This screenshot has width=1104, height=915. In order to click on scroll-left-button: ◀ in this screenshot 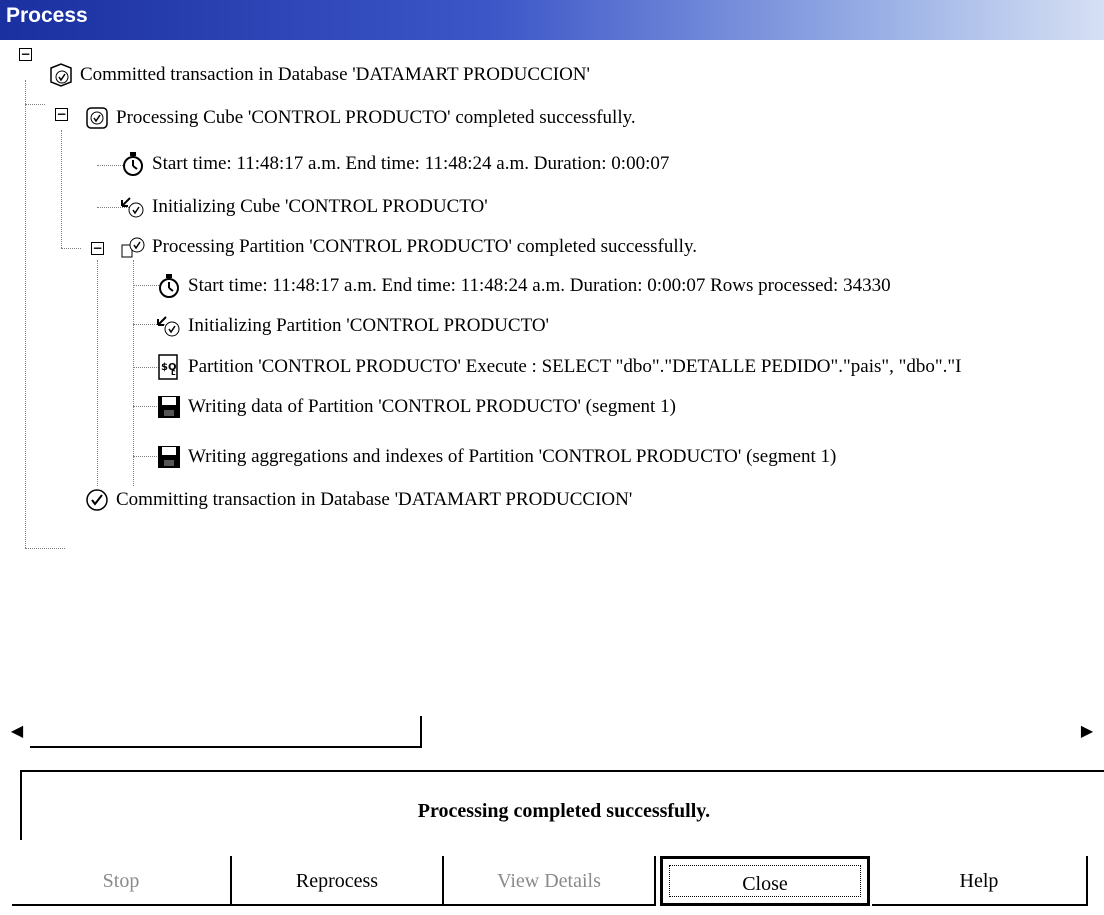, I will do `click(17, 731)`.